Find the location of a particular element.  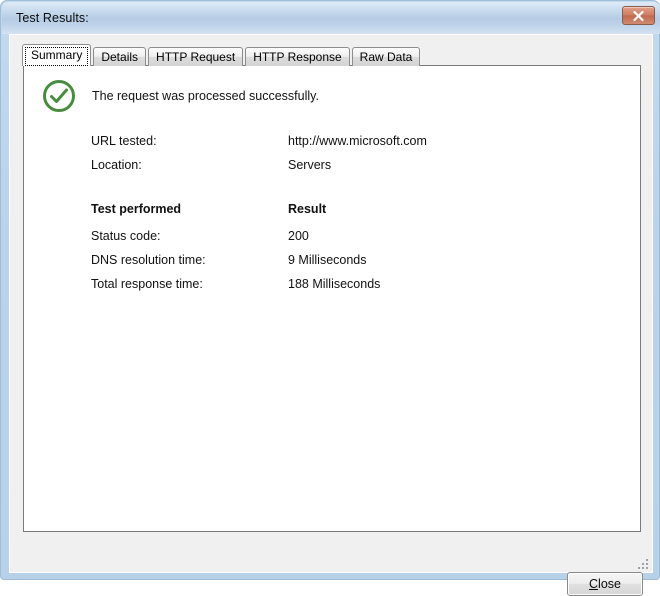

results-label-total-time: Total response time: is located at coordinates (147, 284).